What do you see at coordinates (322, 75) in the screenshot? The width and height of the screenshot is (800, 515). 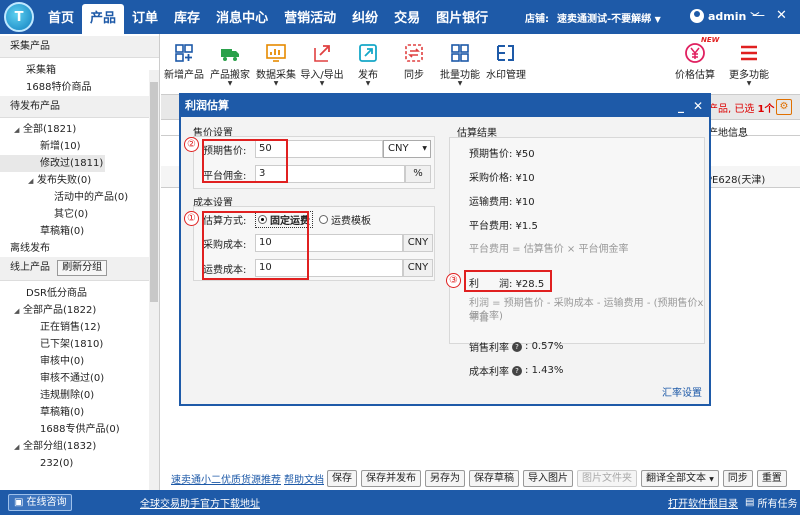 I see `import-export-label: 导入/导出` at bounding box center [322, 75].